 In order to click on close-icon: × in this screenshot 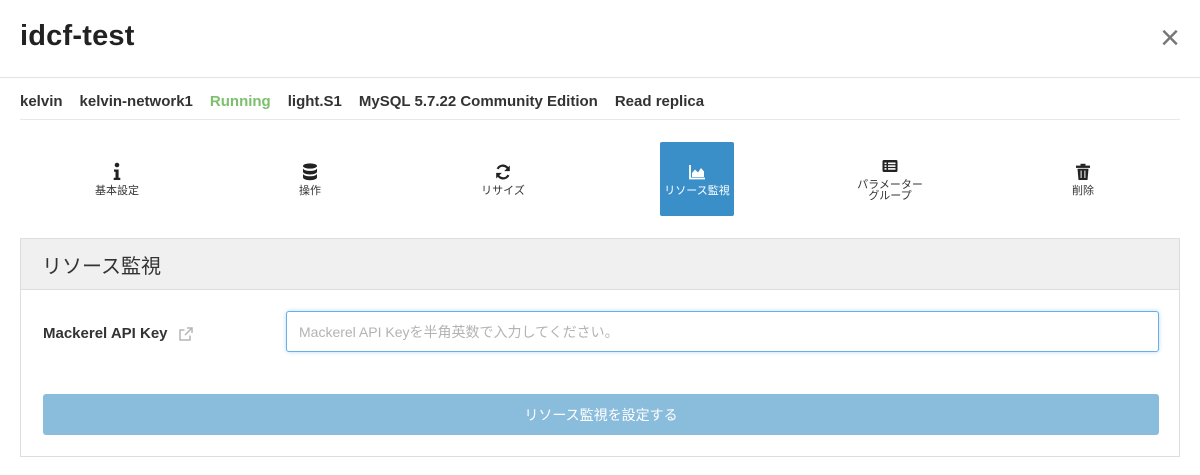, I will do `click(1170, 38)`.